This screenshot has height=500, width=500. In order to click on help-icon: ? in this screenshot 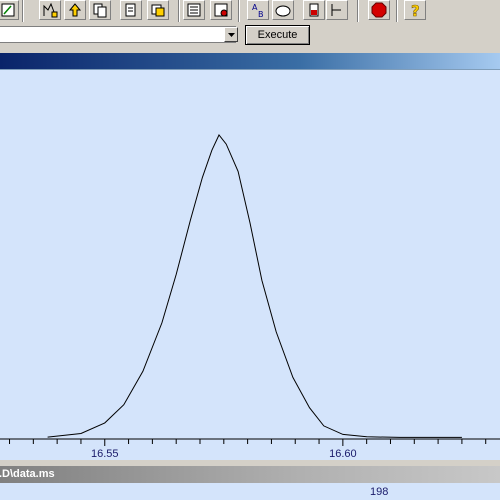, I will do `click(415, 10)`.